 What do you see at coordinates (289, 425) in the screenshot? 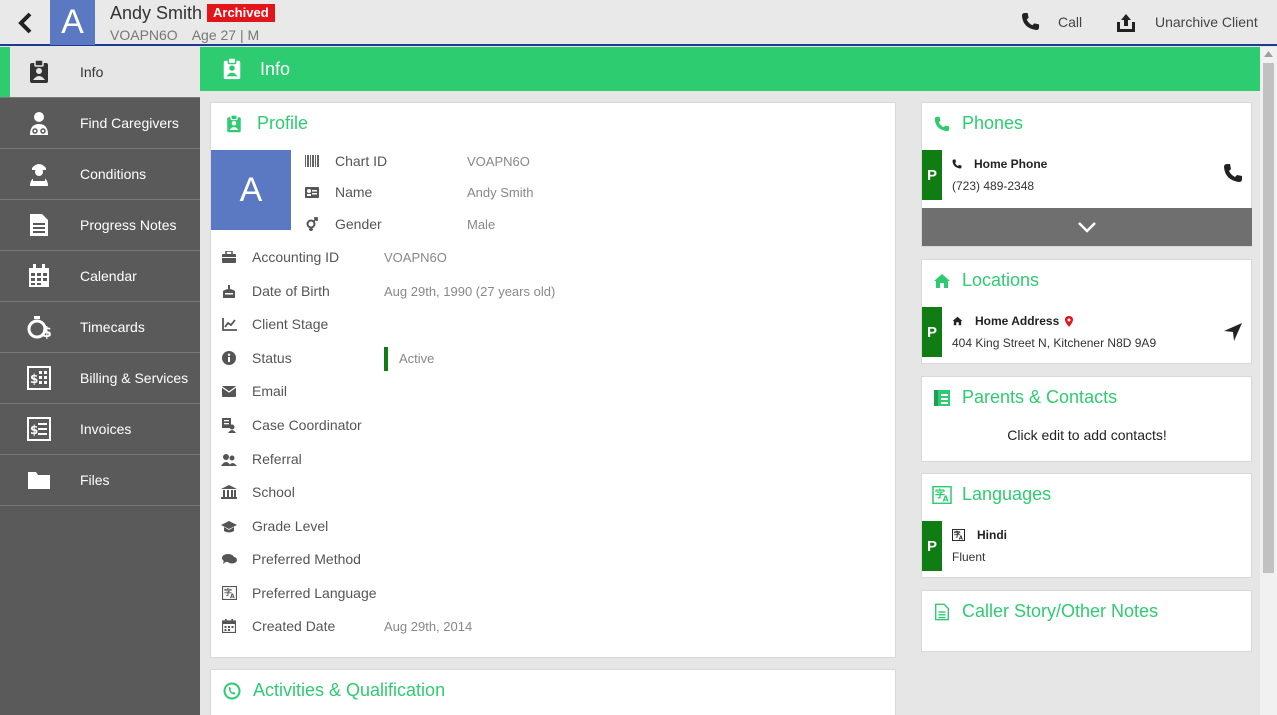
I see `field-case-coordinator: Case Coordinator` at bounding box center [289, 425].